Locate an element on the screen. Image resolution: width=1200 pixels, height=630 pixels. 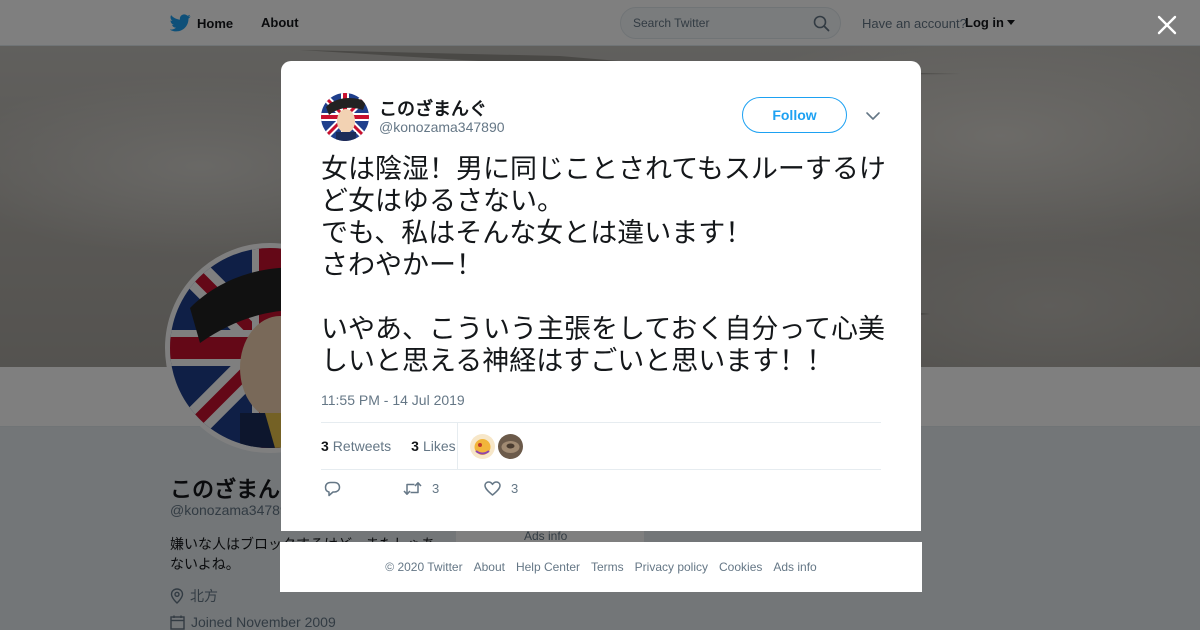
footer-link-privacy: Privacy policy is located at coordinates (671, 567).